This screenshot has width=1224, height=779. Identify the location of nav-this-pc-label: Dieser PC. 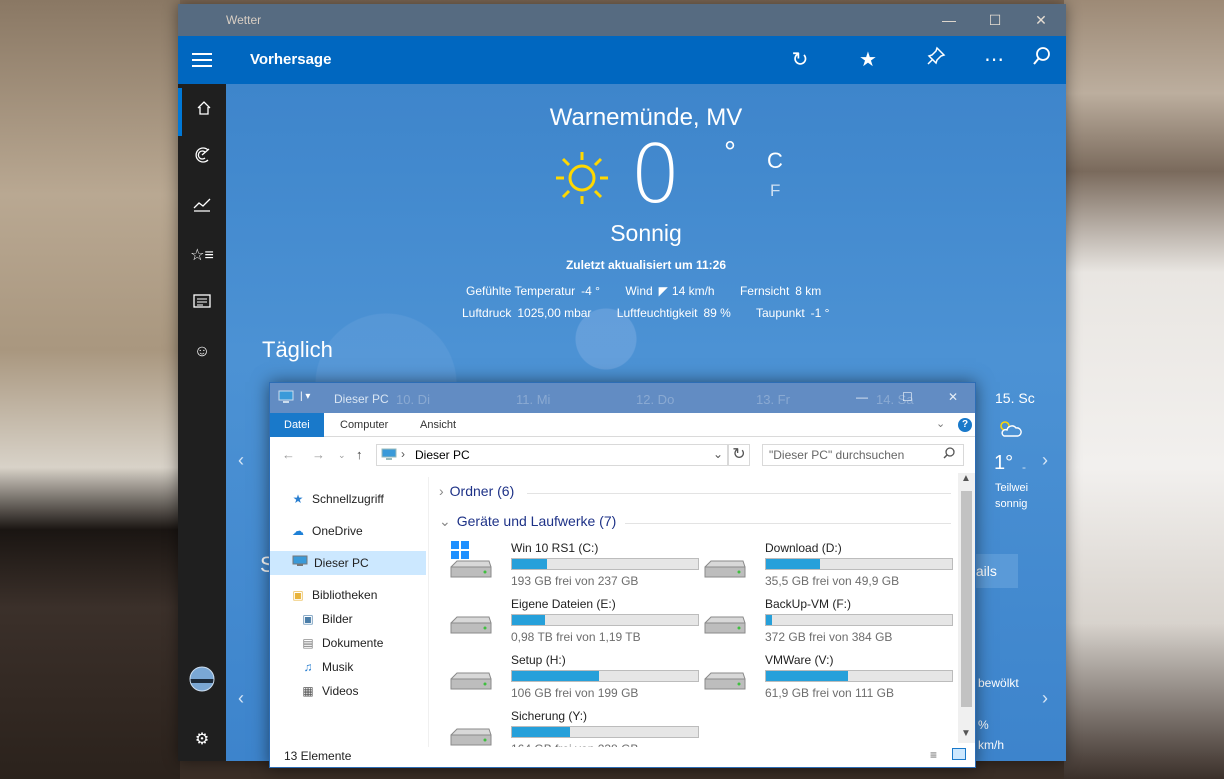
(341, 563).